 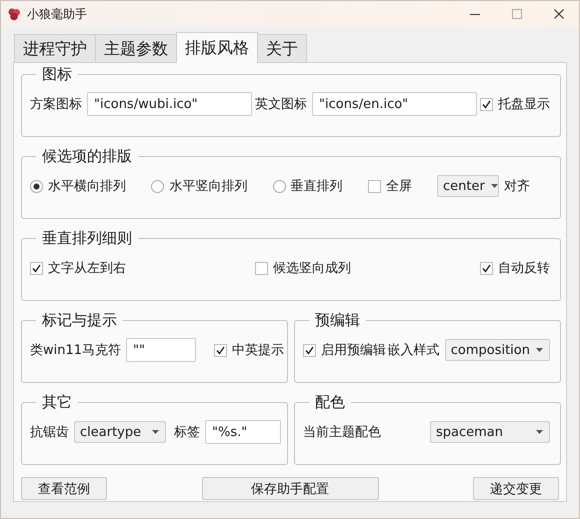 What do you see at coordinates (57, 14) in the screenshot?
I see `window-title: 小狼毫助手` at bounding box center [57, 14].